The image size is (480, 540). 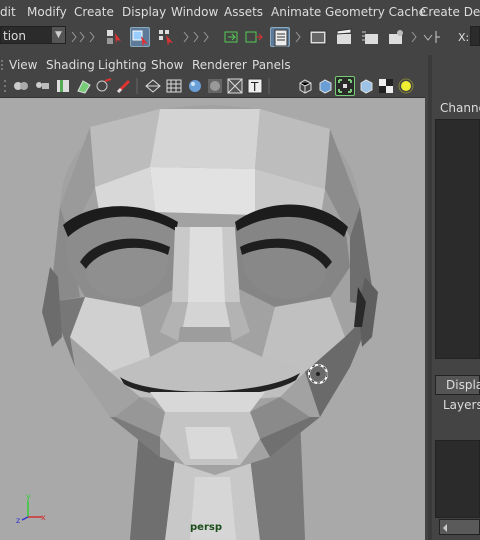 What do you see at coordinates (104, 86) in the screenshot?
I see `grease-pencil-icon` at bounding box center [104, 86].